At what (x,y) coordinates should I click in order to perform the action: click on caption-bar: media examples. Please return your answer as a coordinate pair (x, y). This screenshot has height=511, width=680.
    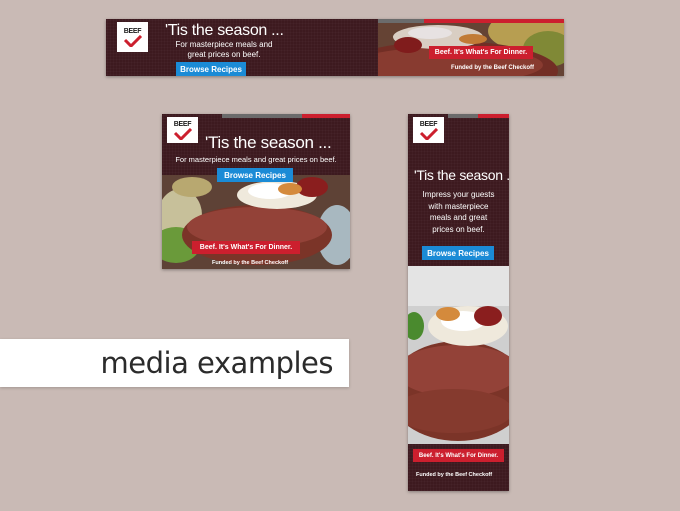
    Looking at the image, I should click on (174, 363).